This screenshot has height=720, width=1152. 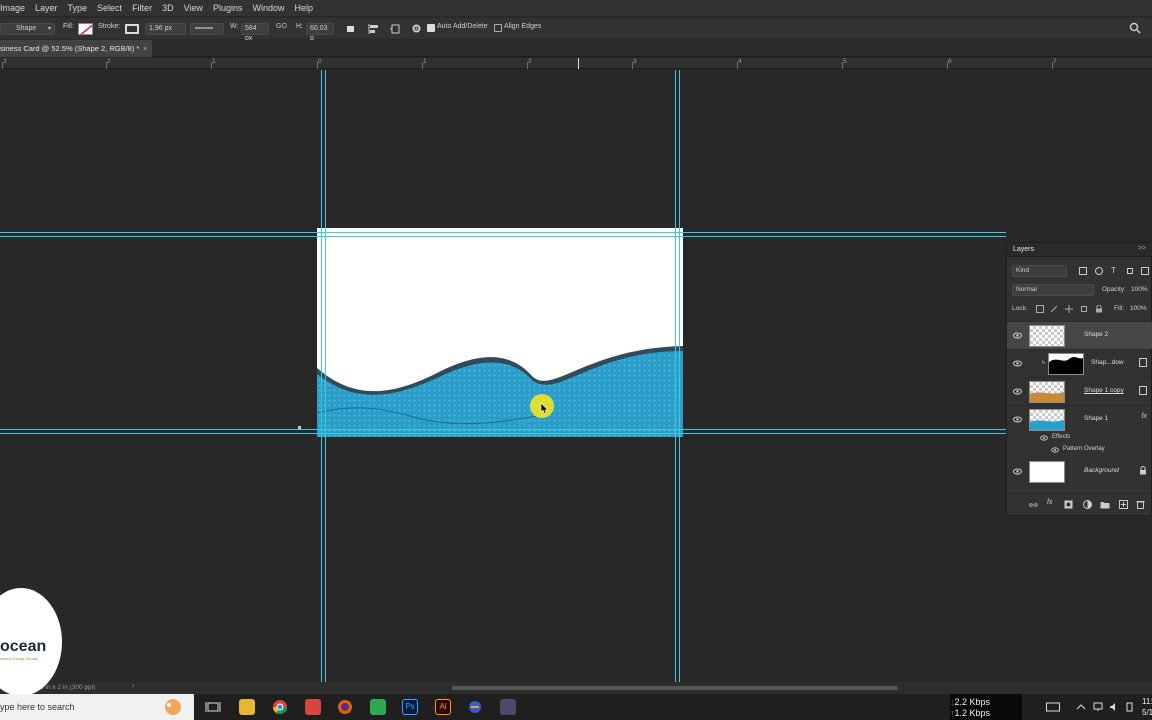 I want to click on layer-row-shape-1: Shape 1 fx, so click(x=1079, y=419).